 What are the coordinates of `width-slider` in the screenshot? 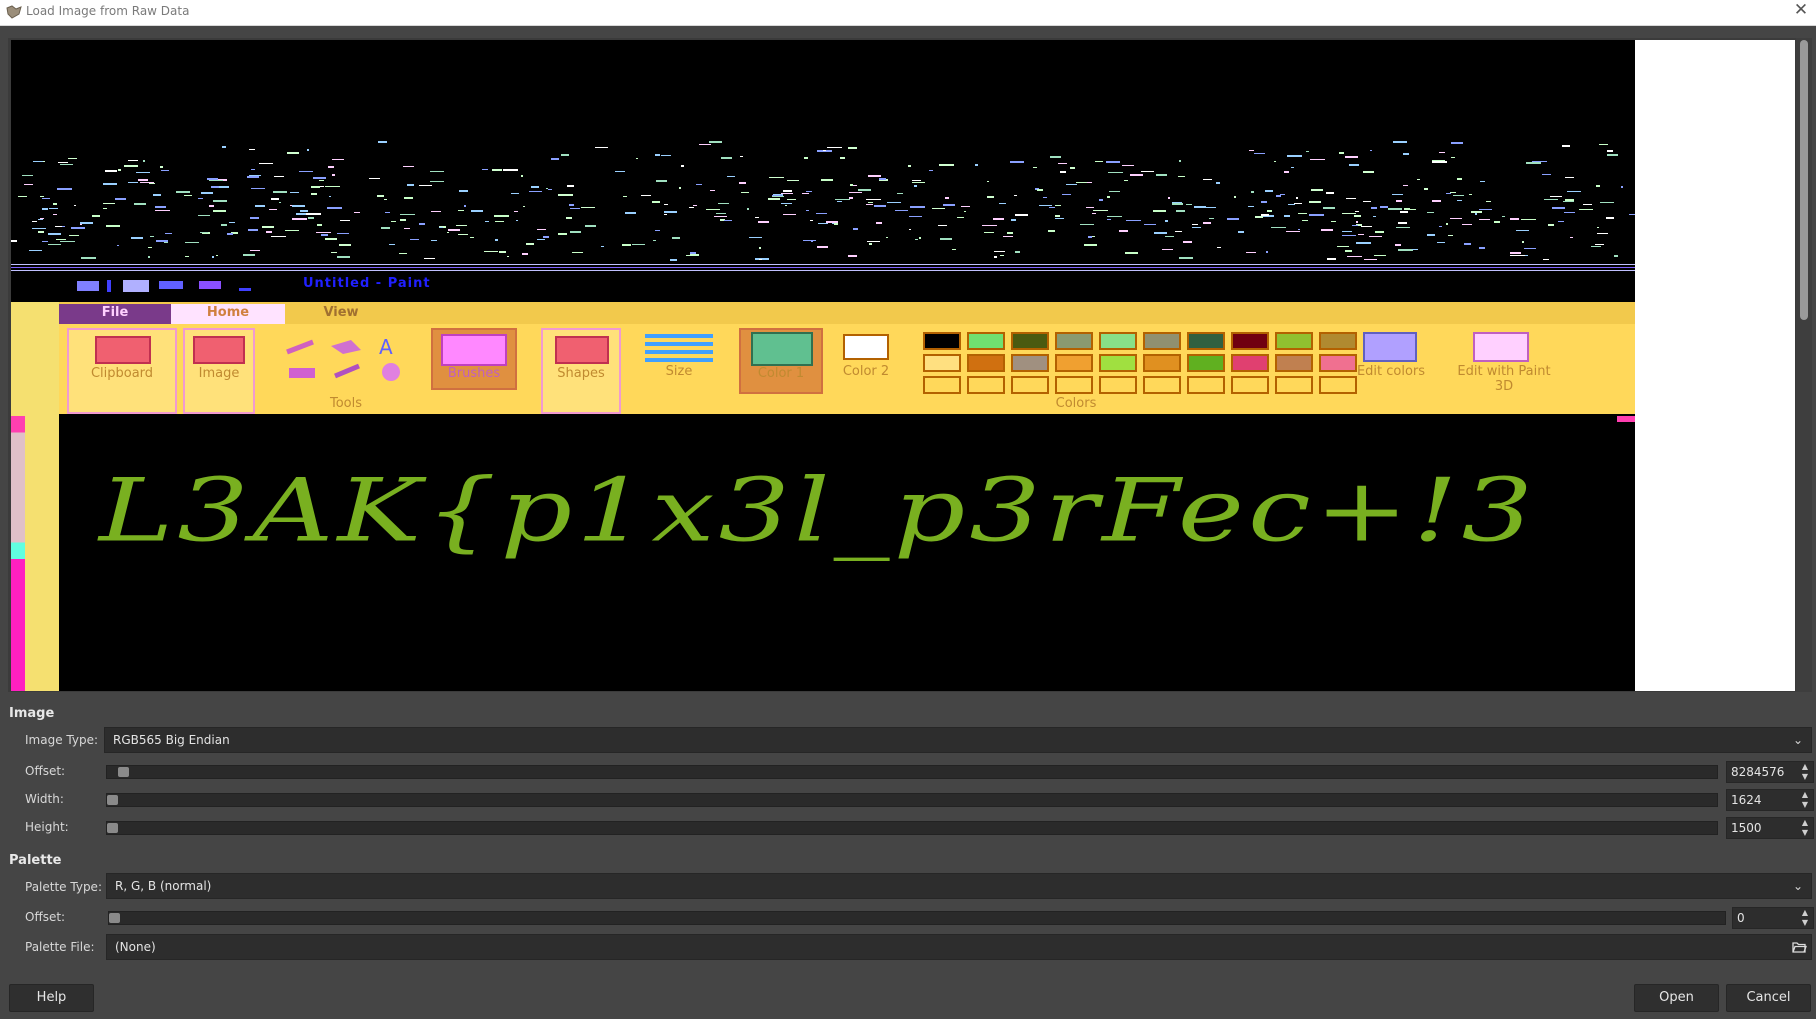 It's located at (912, 800).